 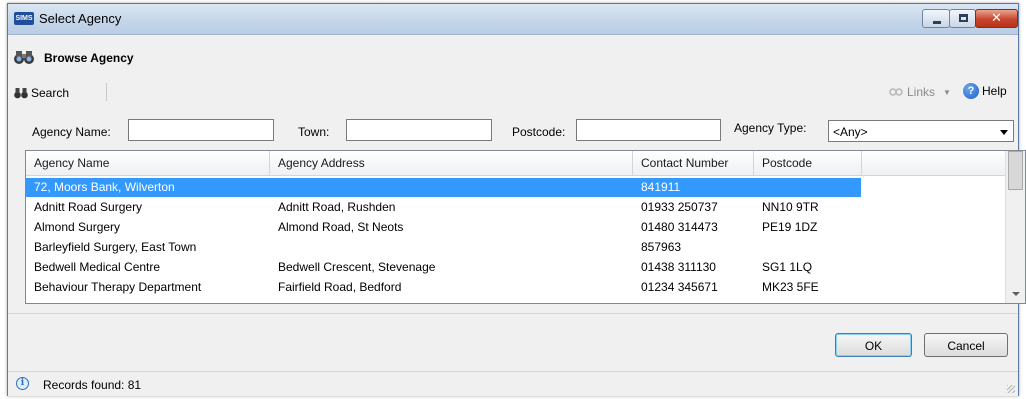 I want to click on maximize-icon, so click(x=963, y=18).